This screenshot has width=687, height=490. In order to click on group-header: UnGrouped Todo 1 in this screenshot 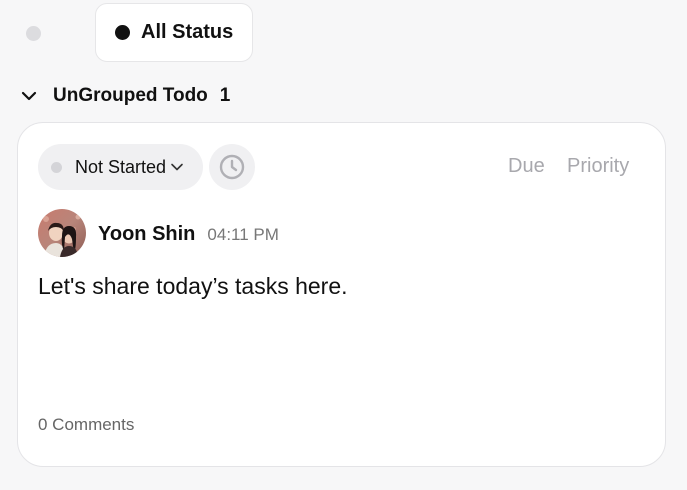, I will do `click(125, 96)`.